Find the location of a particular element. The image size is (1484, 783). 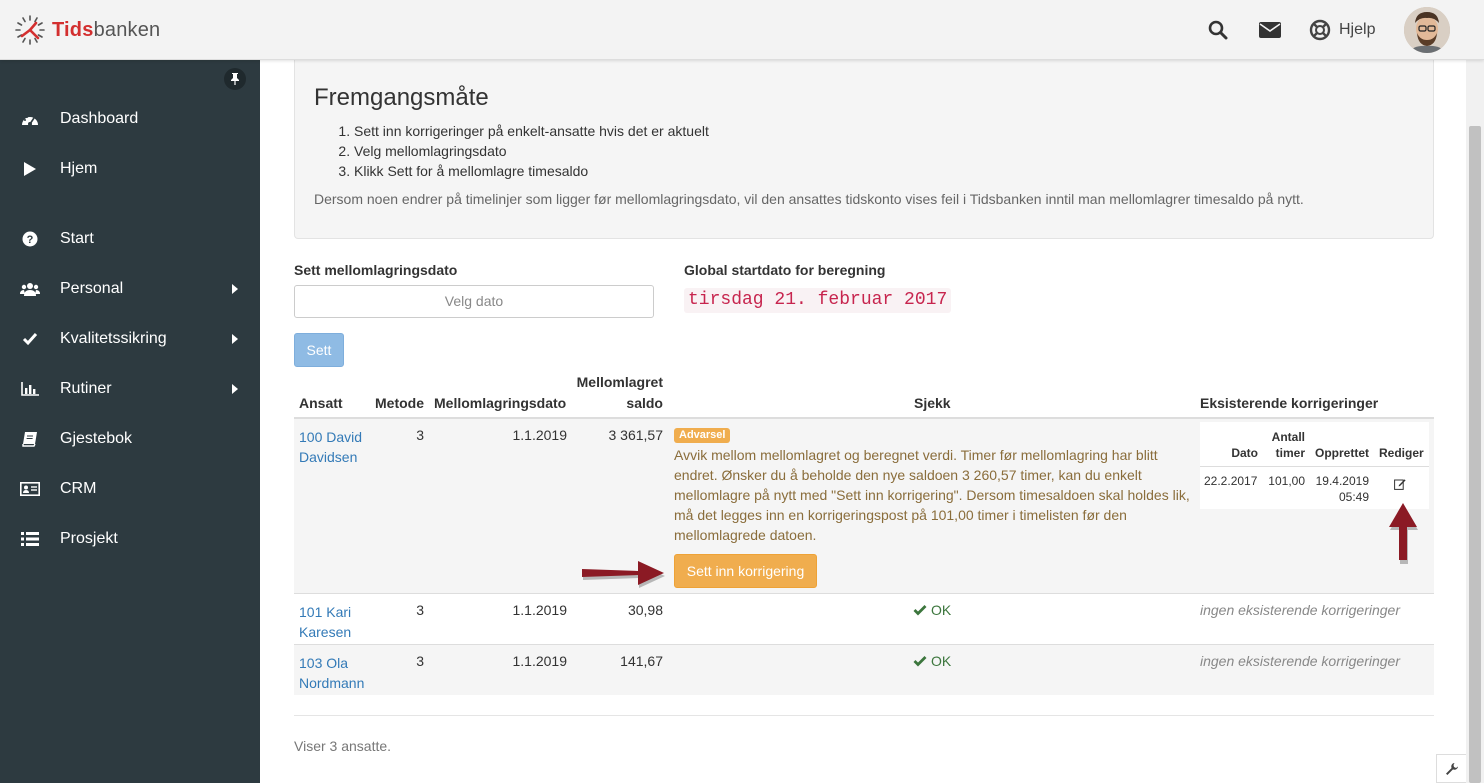

help-label: Hjelp is located at coordinates (1357, 29).